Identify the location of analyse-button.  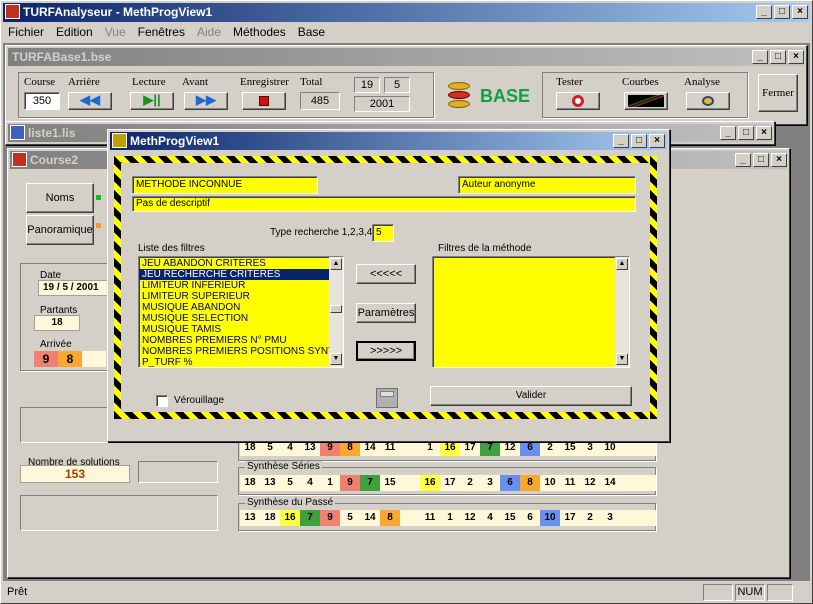
(708, 101).